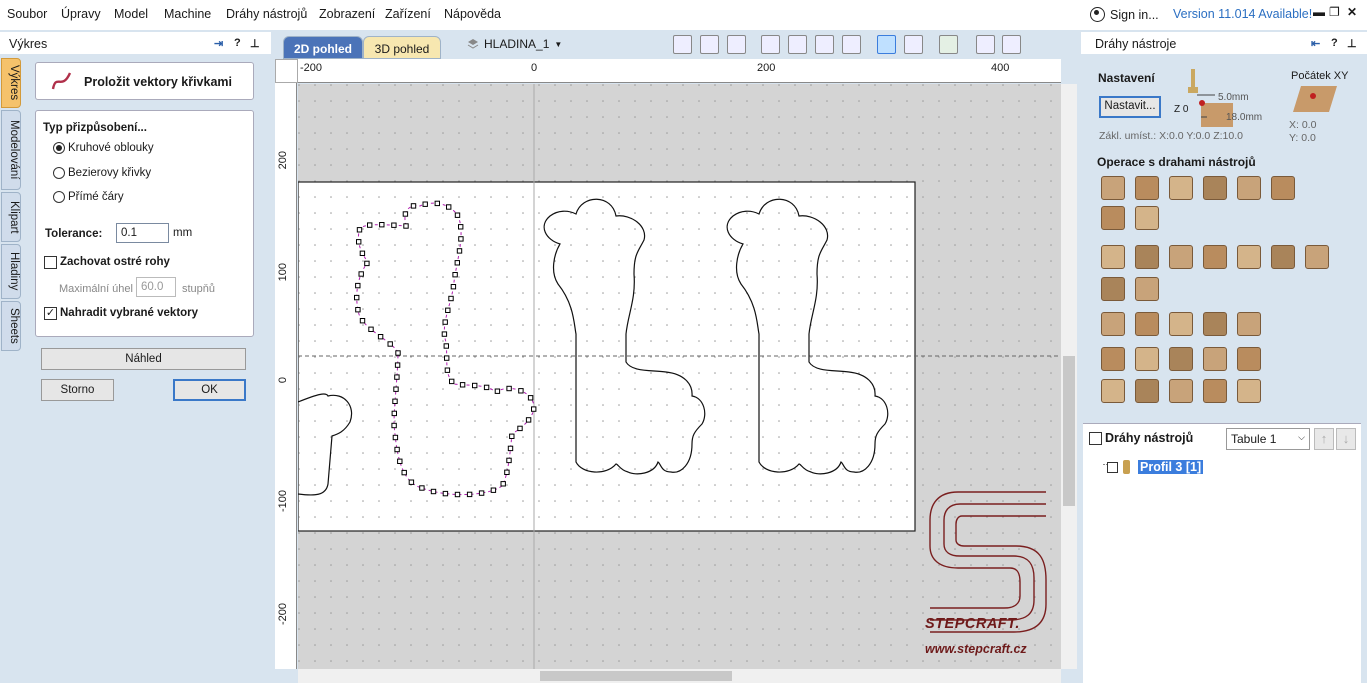 This screenshot has height=683, width=1367. Describe the element at coordinates (472, 14) in the screenshot. I see `menu-help: Nápověda` at that location.